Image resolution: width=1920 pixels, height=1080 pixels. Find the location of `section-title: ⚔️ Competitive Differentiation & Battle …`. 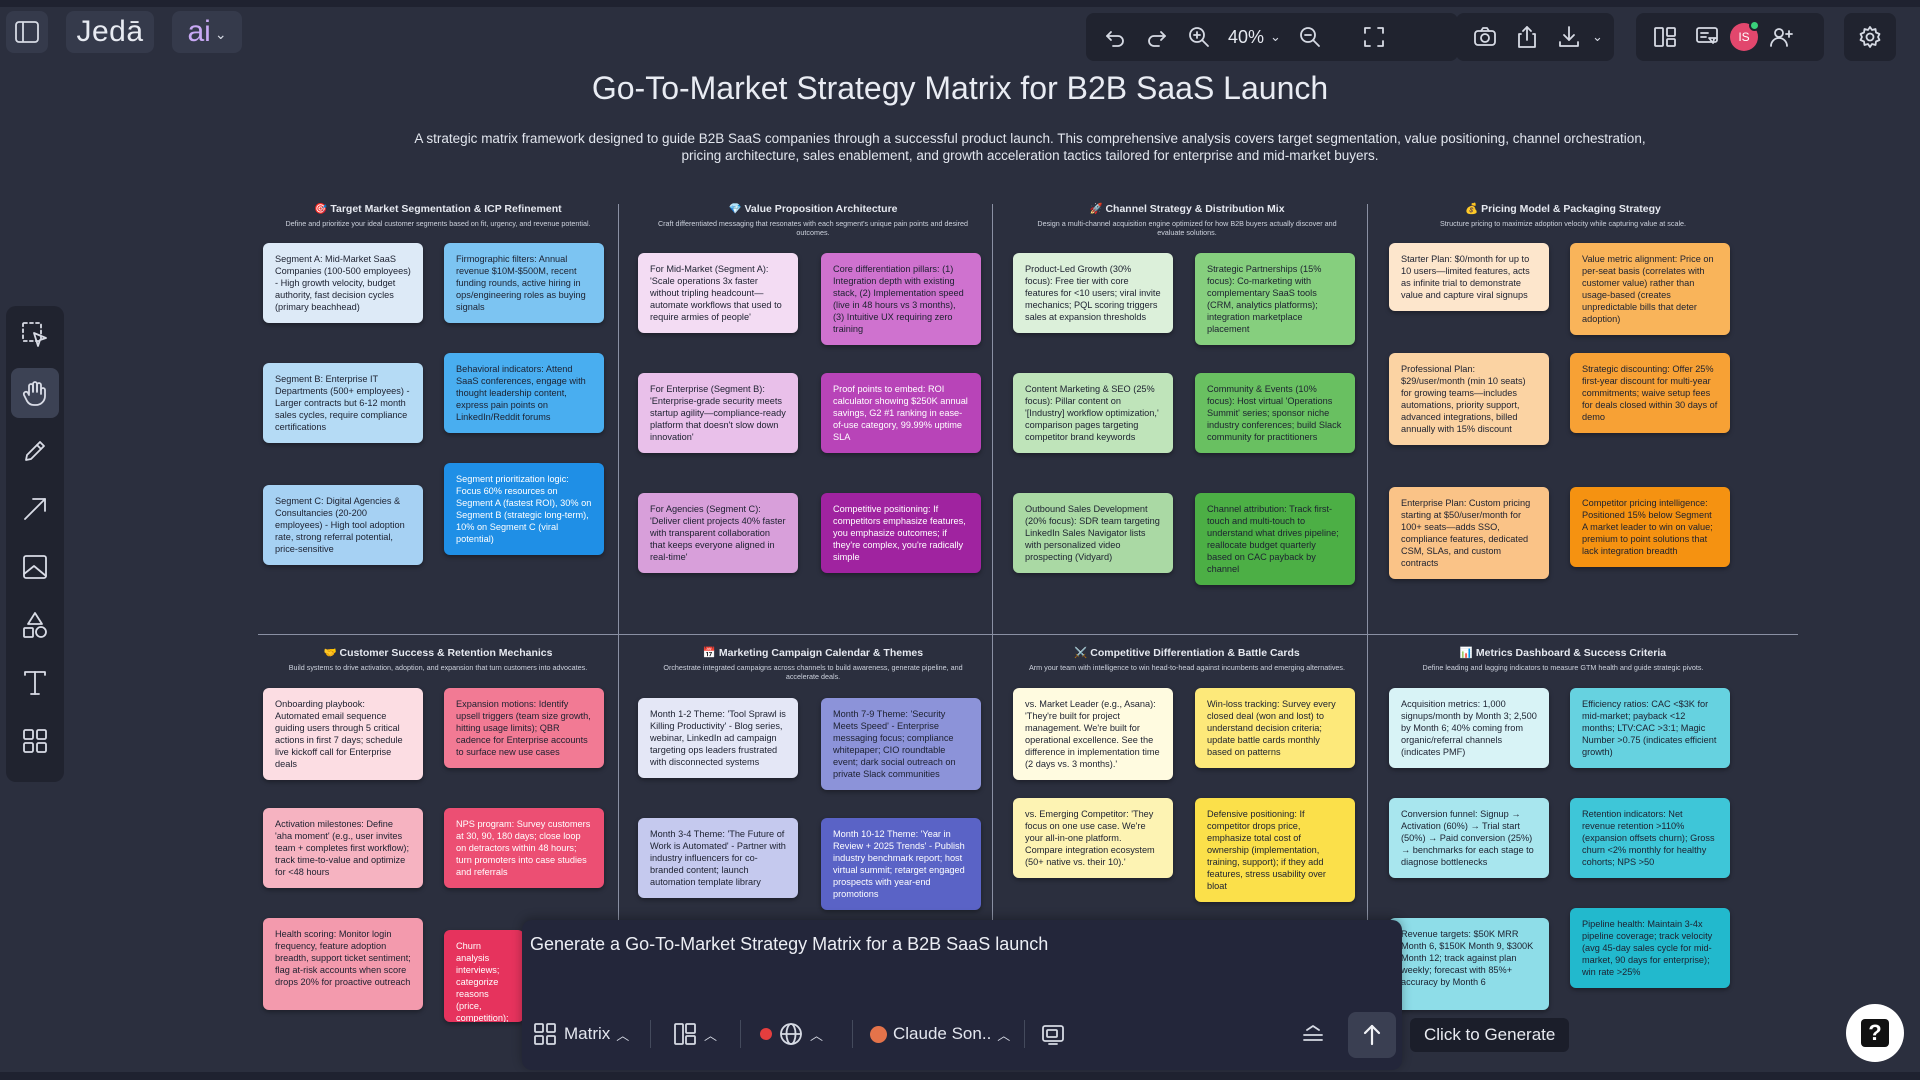

section-title: ⚔️ Competitive Differentiation & Battle … is located at coordinates (1187, 653).